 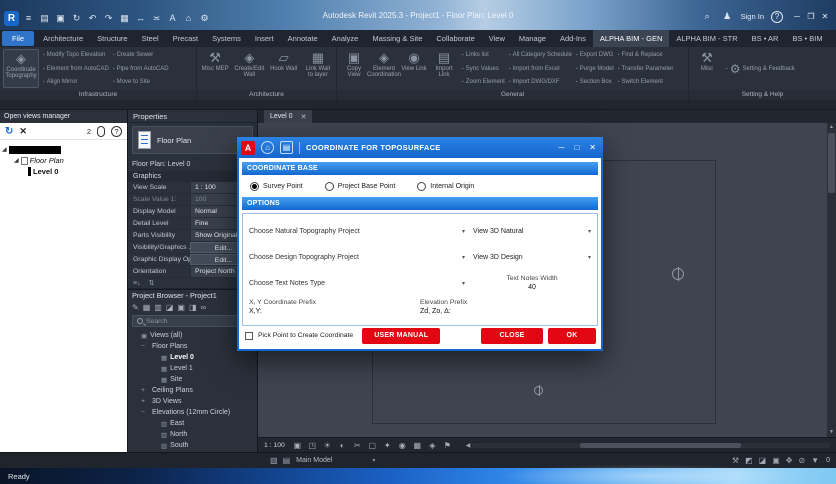 What do you see at coordinates (158, 307) in the screenshot?
I see `pb-sheet-icon: ▥` at bounding box center [158, 307].